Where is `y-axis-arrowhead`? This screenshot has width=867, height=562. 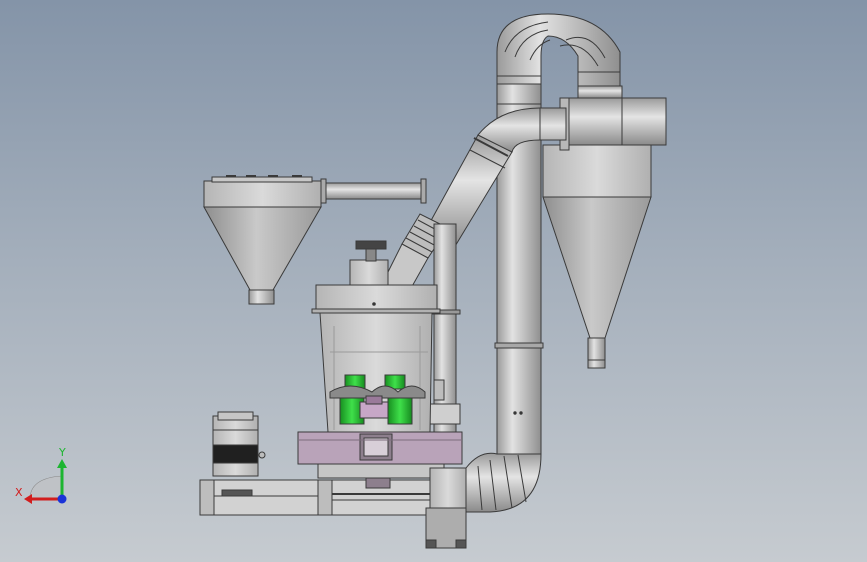 y-axis-arrowhead is located at coordinates (62, 463).